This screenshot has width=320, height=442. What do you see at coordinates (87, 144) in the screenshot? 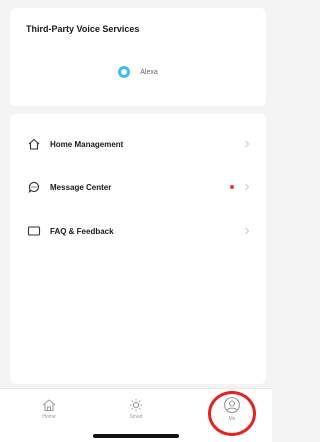
I see `menu-item-label: Home Management` at bounding box center [87, 144].